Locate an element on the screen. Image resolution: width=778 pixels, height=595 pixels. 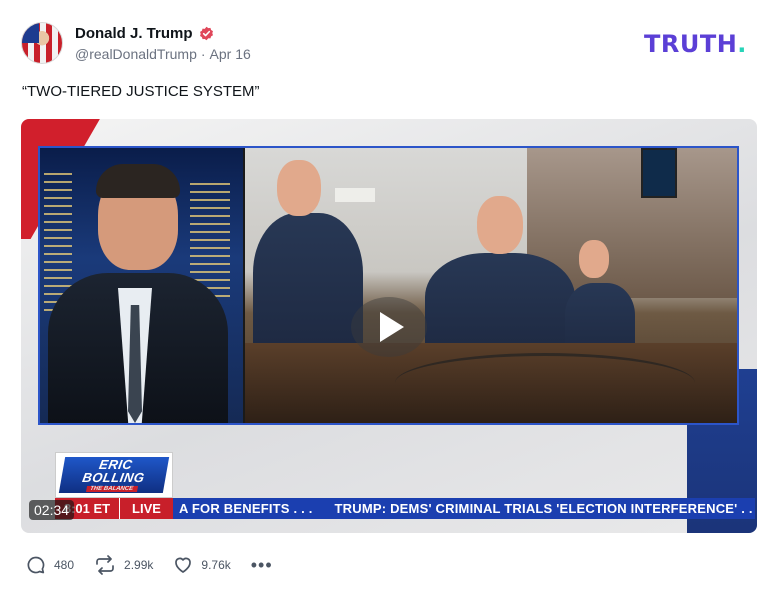
retruth-count: 2.99k is located at coordinates (139, 565).